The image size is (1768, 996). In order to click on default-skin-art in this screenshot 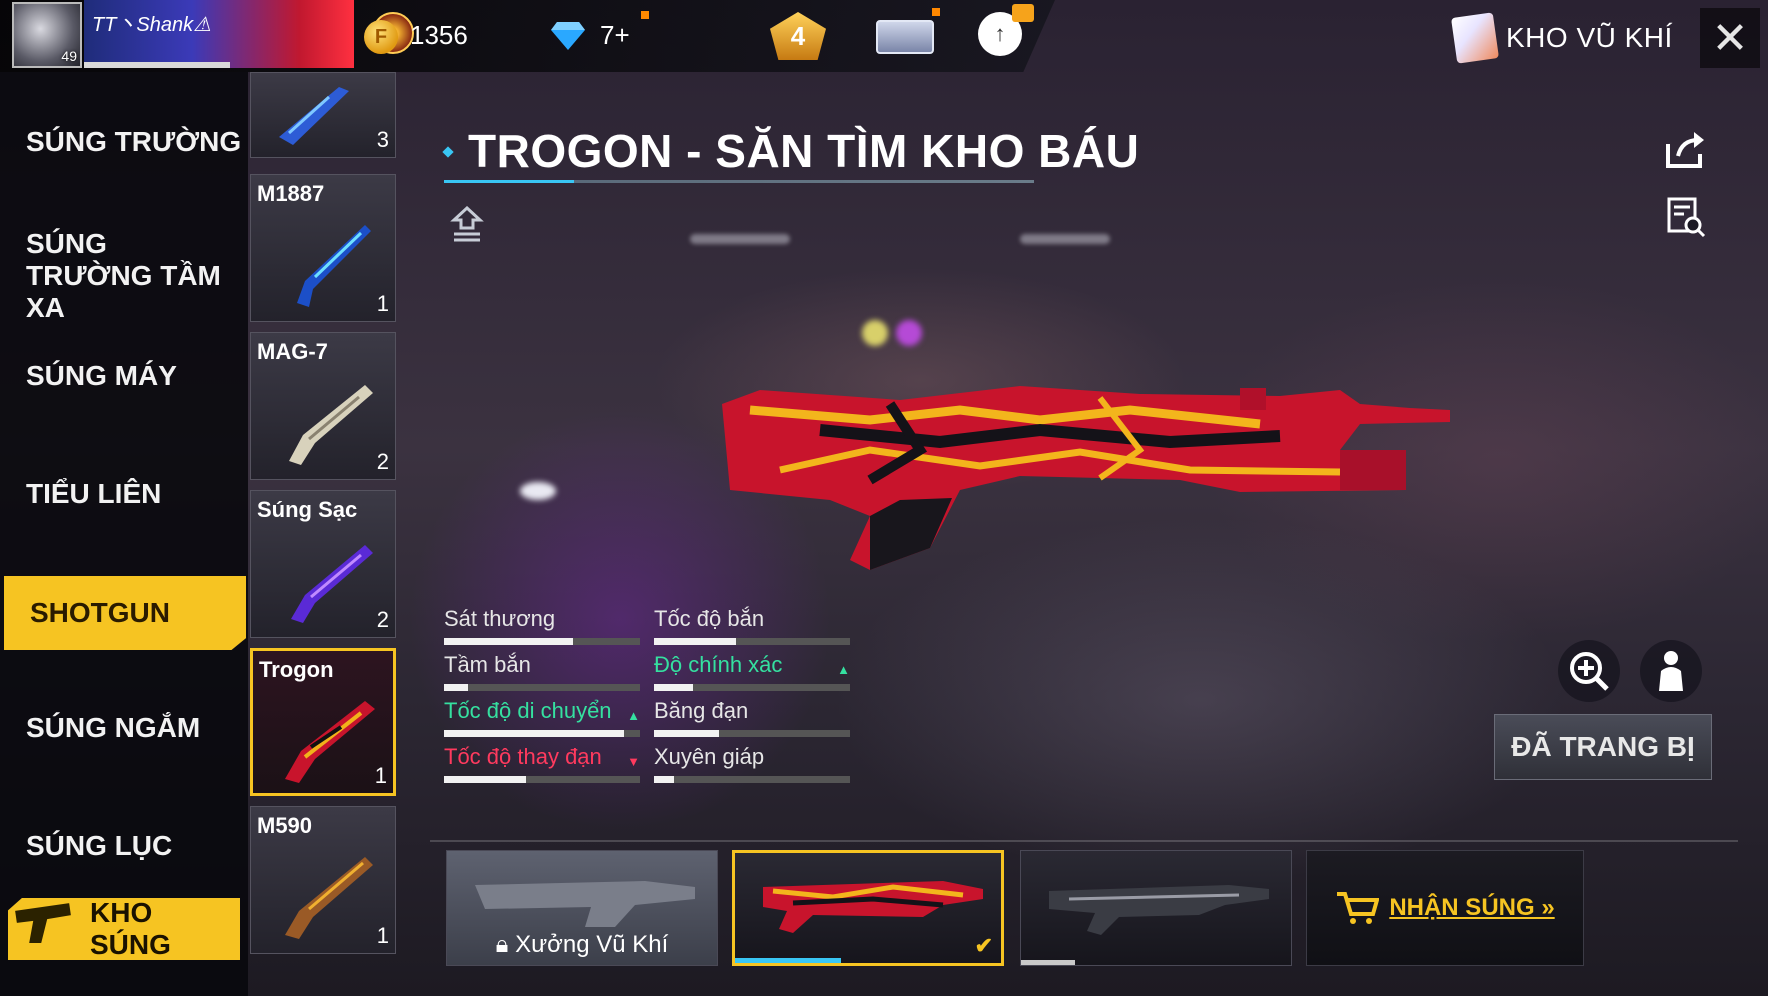, I will do `click(1159, 910)`.